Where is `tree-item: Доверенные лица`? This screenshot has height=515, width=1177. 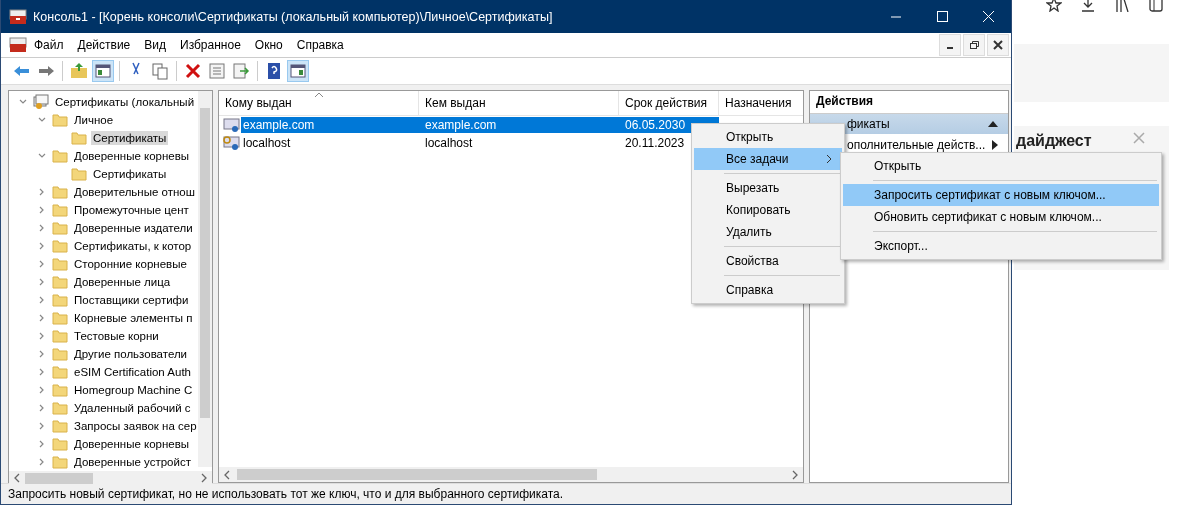
tree-item: Доверенные лица is located at coordinates (122, 282).